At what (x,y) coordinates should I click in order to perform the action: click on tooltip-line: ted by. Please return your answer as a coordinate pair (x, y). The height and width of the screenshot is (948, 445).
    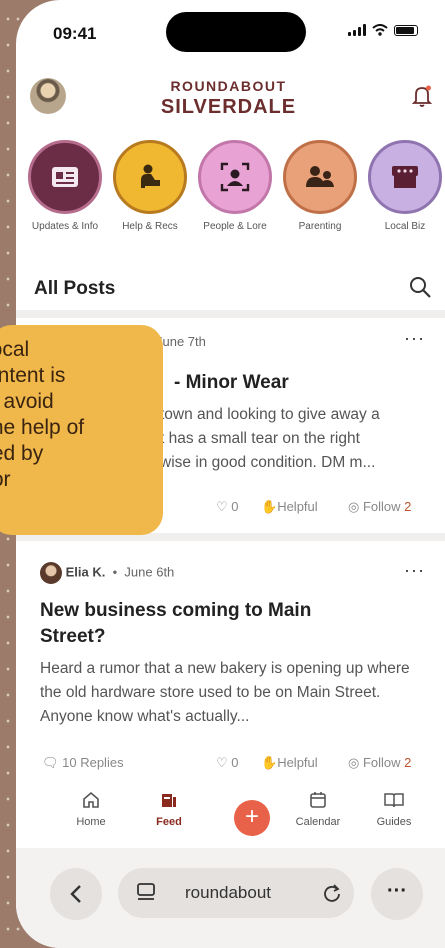
    Looking at the image, I should click on (22, 453).